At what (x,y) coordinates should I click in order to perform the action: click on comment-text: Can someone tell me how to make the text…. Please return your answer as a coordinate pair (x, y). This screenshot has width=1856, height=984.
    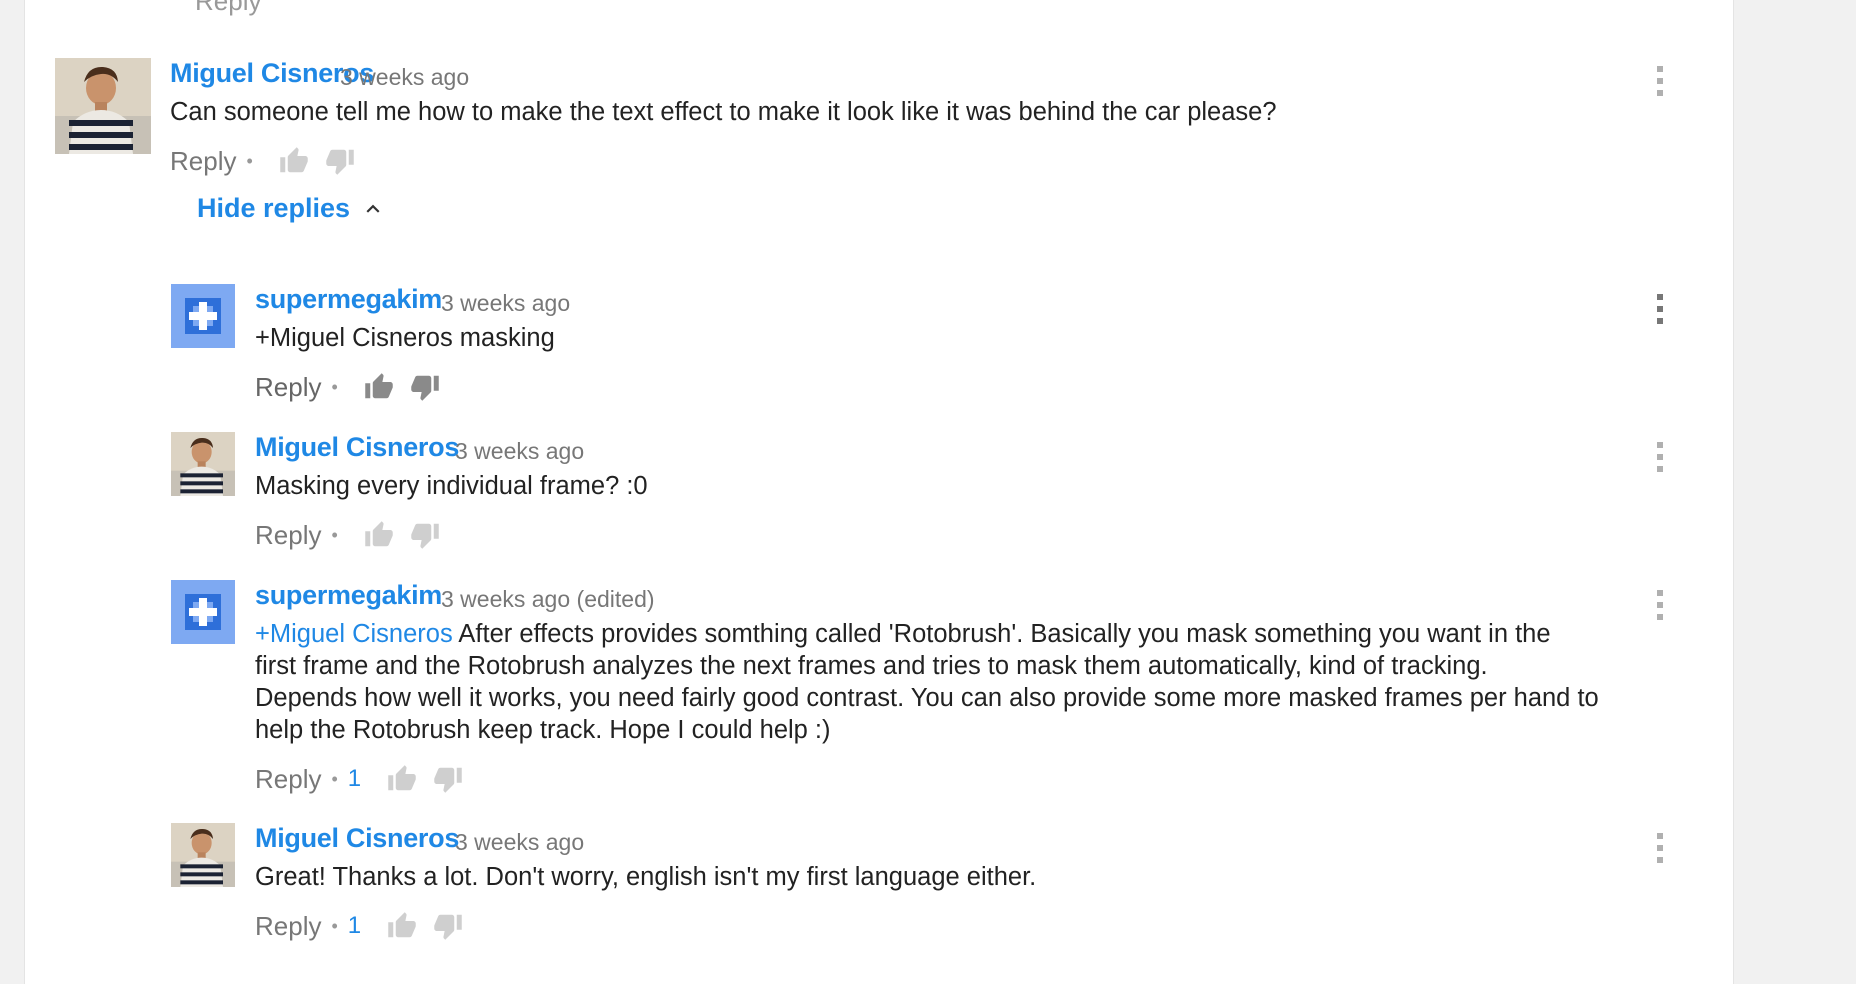
    Looking at the image, I should click on (723, 112).